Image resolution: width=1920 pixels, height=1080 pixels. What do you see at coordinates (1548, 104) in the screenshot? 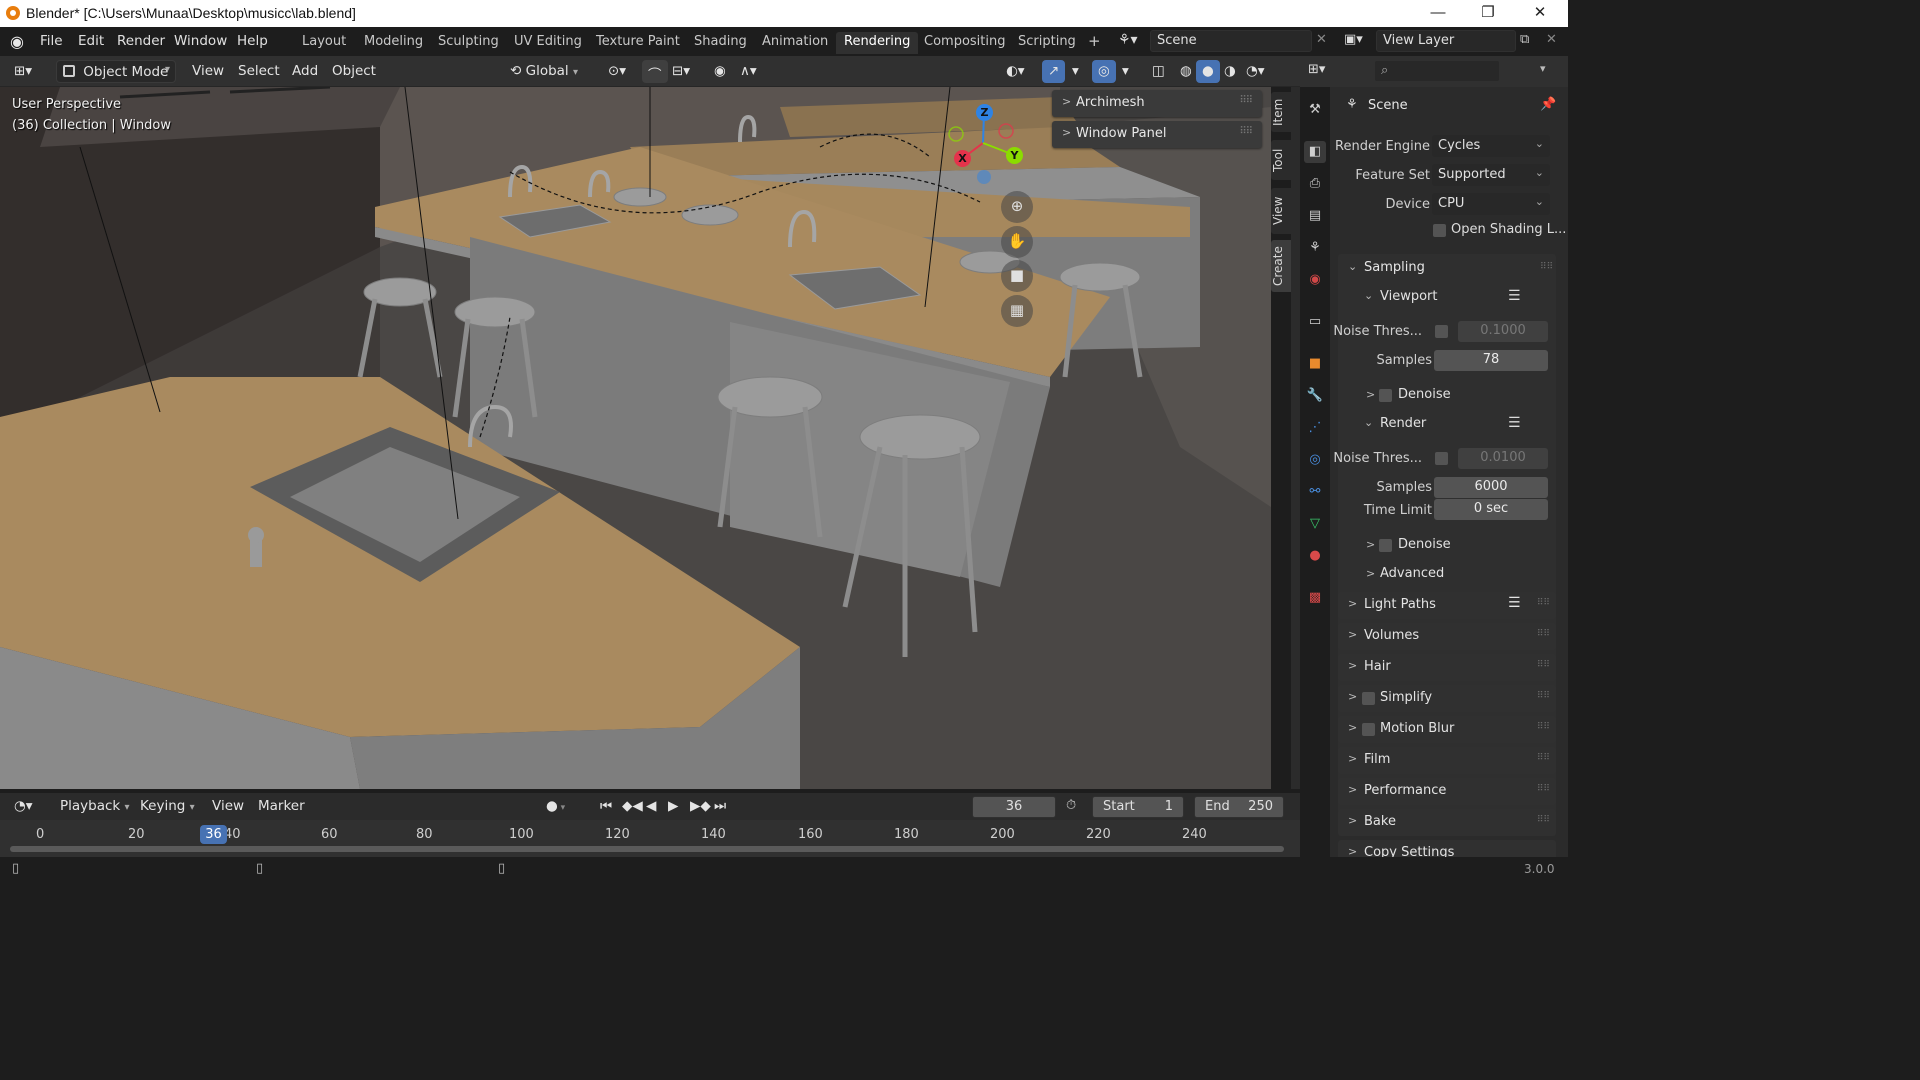
I see `pin-icon: 📌` at bounding box center [1548, 104].